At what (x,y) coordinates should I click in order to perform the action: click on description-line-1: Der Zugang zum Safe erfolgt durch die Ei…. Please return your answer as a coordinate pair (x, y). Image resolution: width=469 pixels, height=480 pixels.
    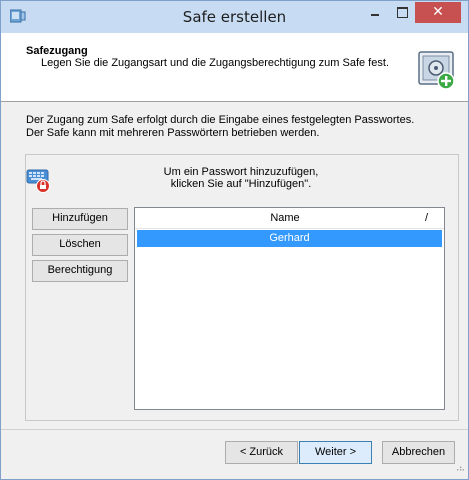
    Looking at the image, I should click on (220, 120).